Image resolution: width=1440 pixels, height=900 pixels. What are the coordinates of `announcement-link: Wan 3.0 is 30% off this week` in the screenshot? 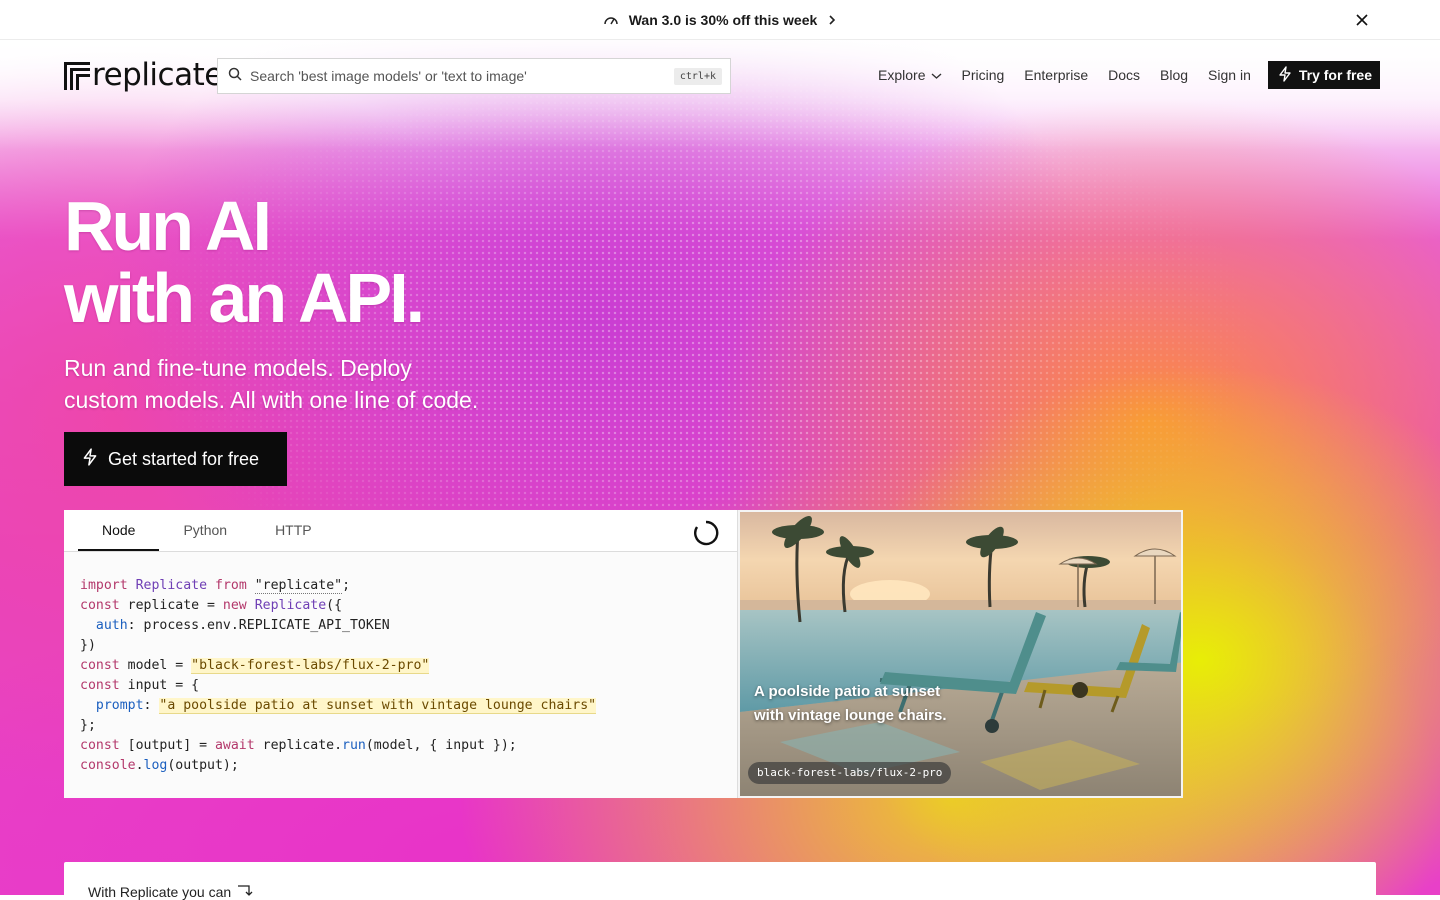 It's located at (720, 20).